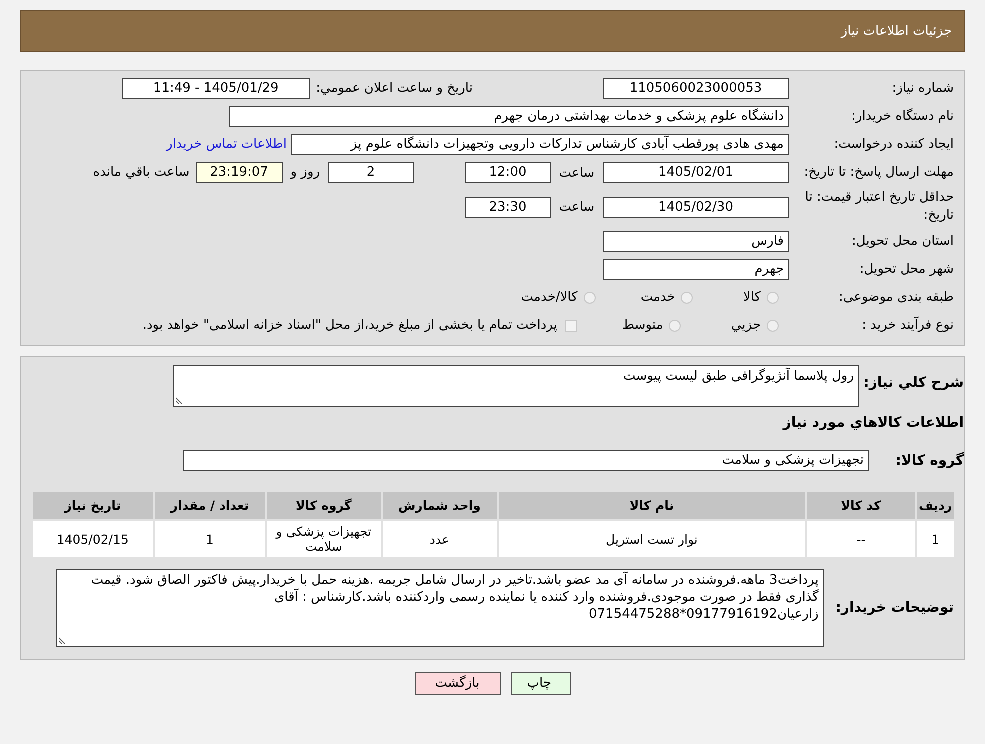 This screenshot has height=744, width=985. I want to click on item-group-field: تجهیزات پزشکی و سلامت, so click(526, 460).